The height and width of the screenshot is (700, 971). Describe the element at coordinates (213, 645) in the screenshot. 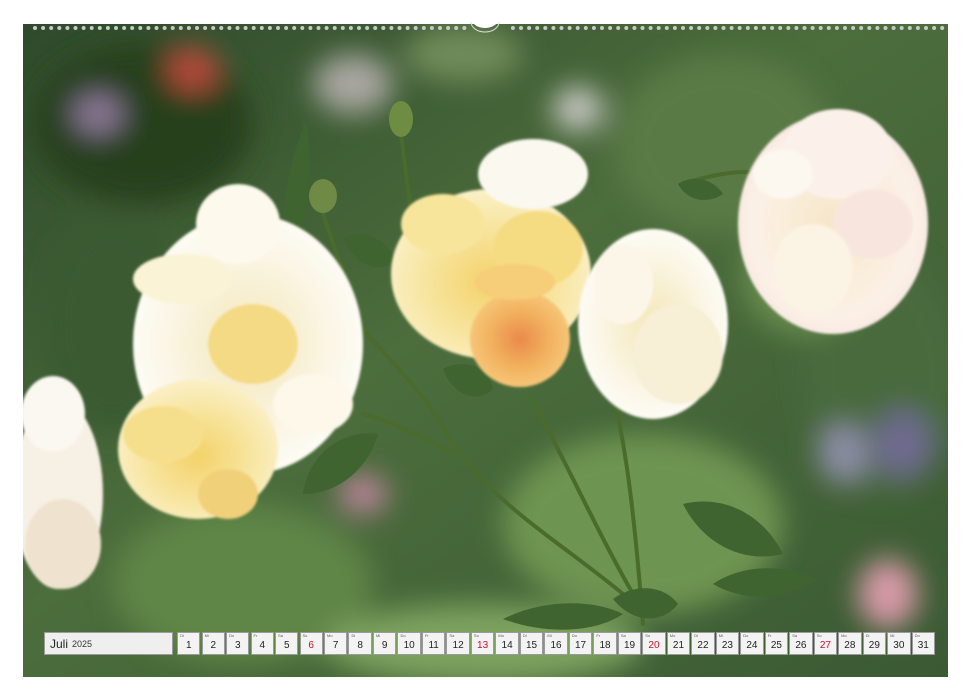

I see `day-number: 2` at that location.